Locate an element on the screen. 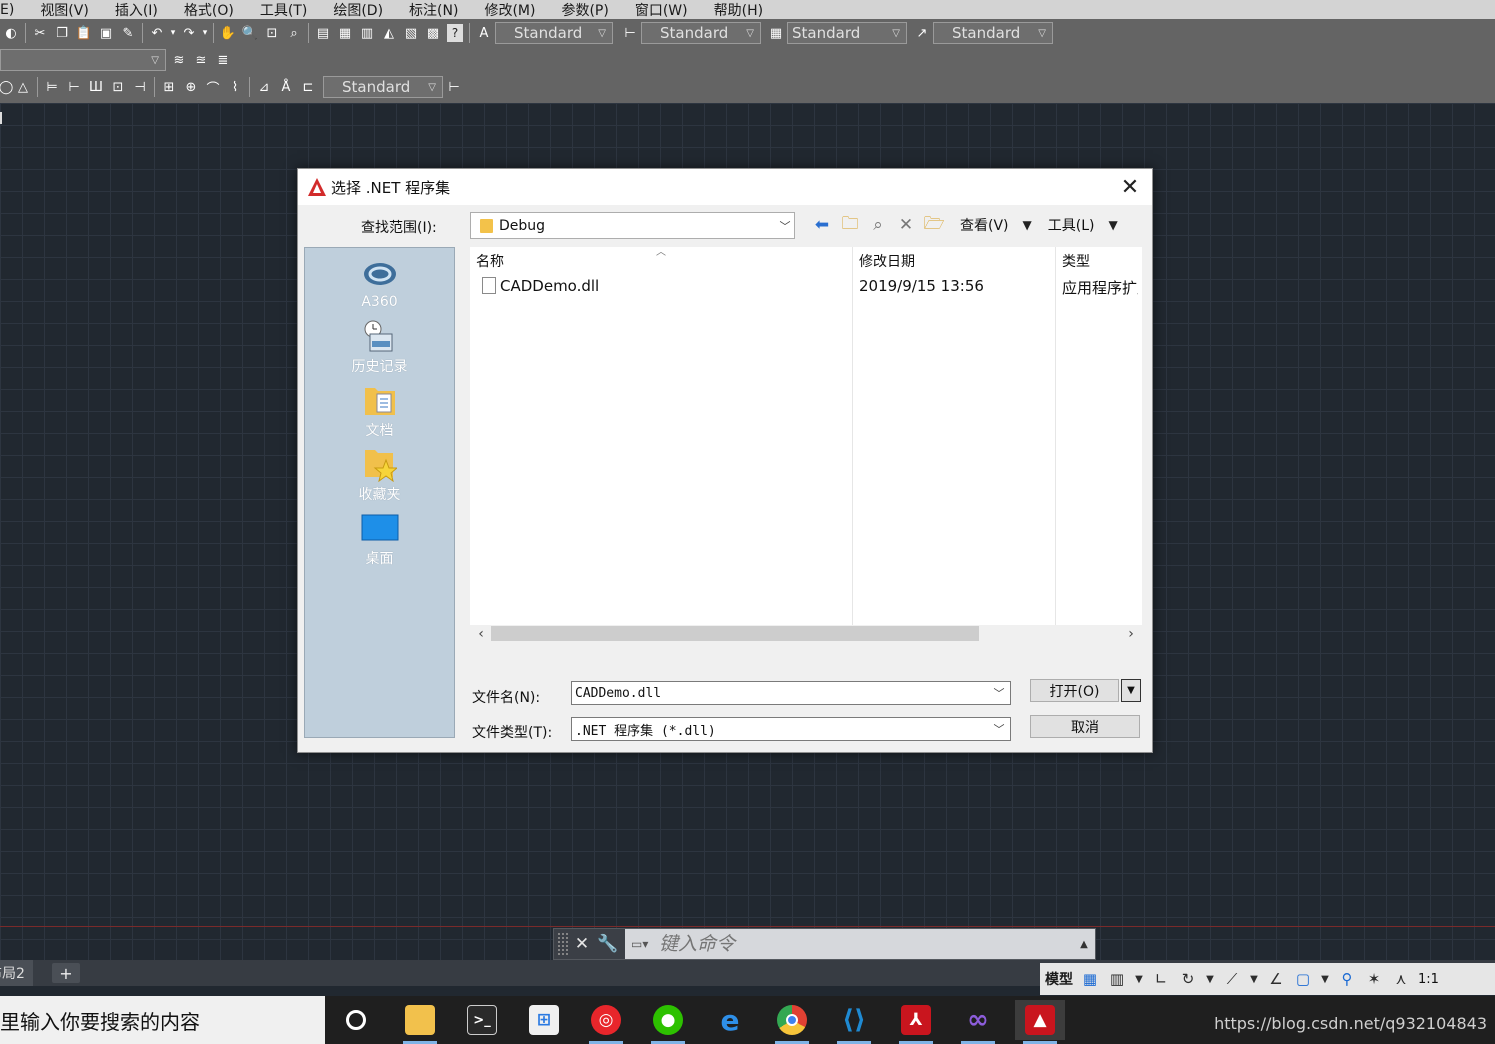  help-icon: ? is located at coordinates (455, 33).